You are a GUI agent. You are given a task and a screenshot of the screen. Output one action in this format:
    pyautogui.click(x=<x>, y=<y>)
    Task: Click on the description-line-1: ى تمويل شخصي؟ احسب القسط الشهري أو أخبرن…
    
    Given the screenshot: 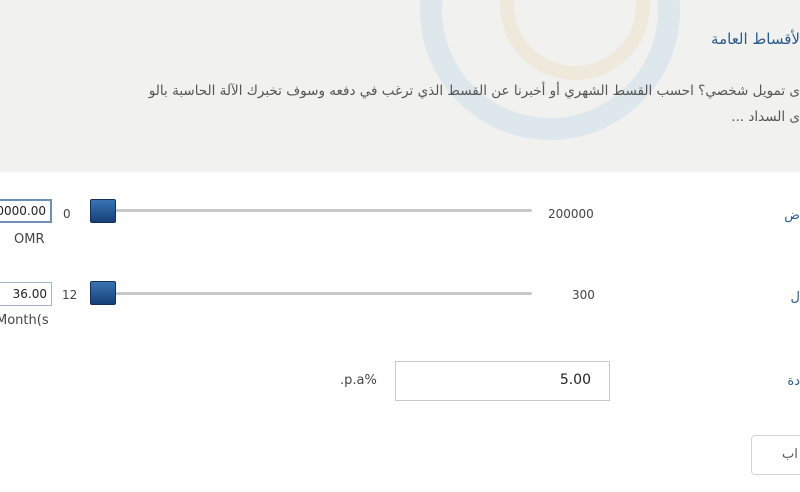 What is the action you would take?
    pyautogui.click(x=474, y=91)
    